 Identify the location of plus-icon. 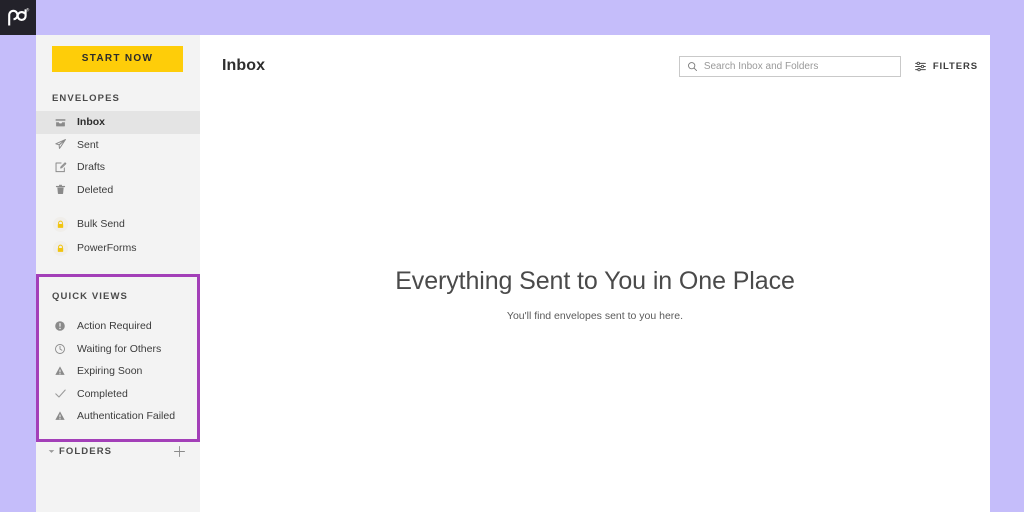
(179, 451).